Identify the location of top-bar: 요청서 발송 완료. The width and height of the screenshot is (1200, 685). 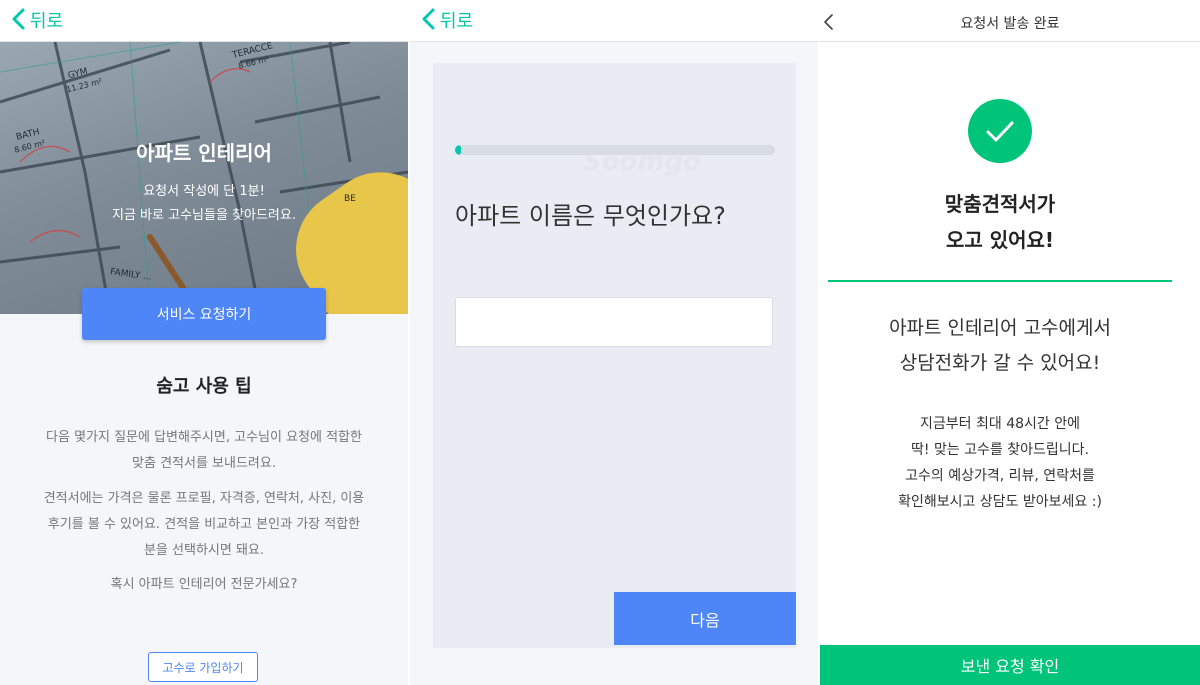
(1010, 21).